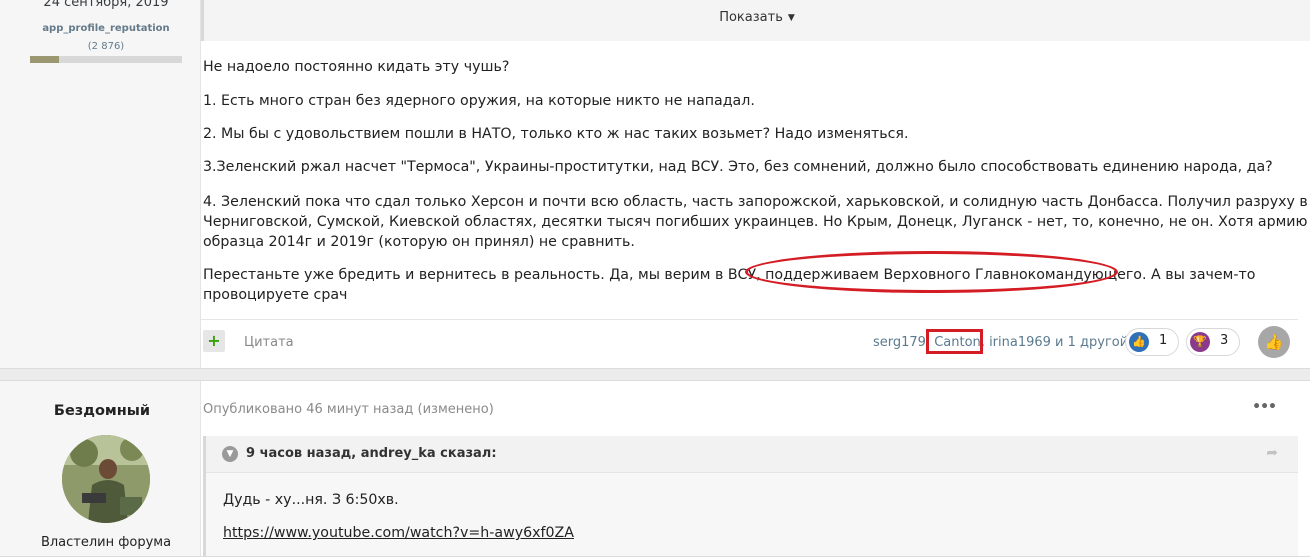  What do you see at coordinates (106, 59) in the screenshot?
I see `reputation-bar` at bounding box center [106, 59].